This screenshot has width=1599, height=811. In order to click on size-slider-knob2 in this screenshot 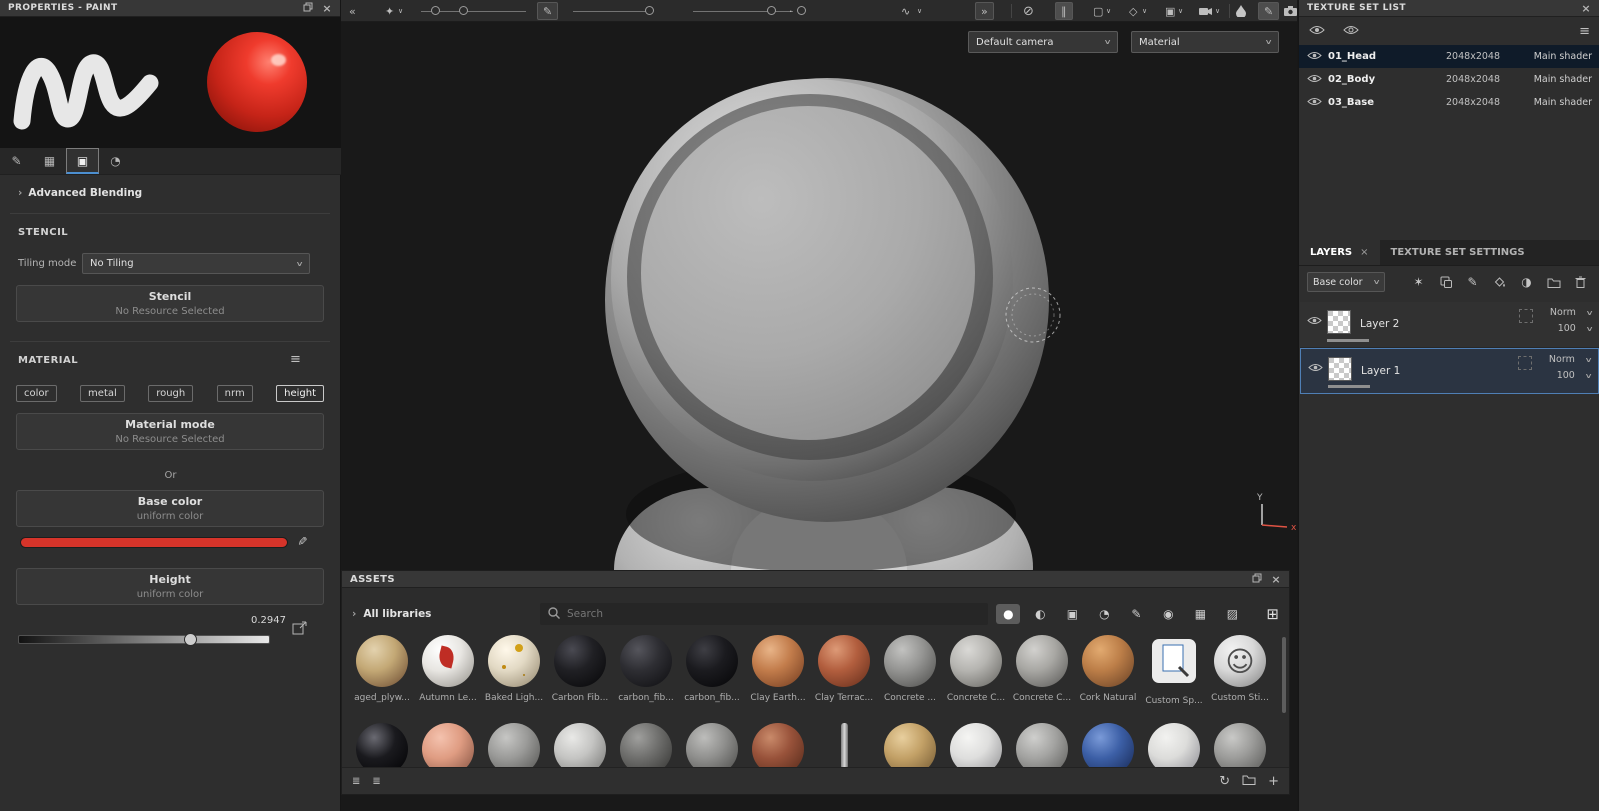, I will do `click(463, 10)`.